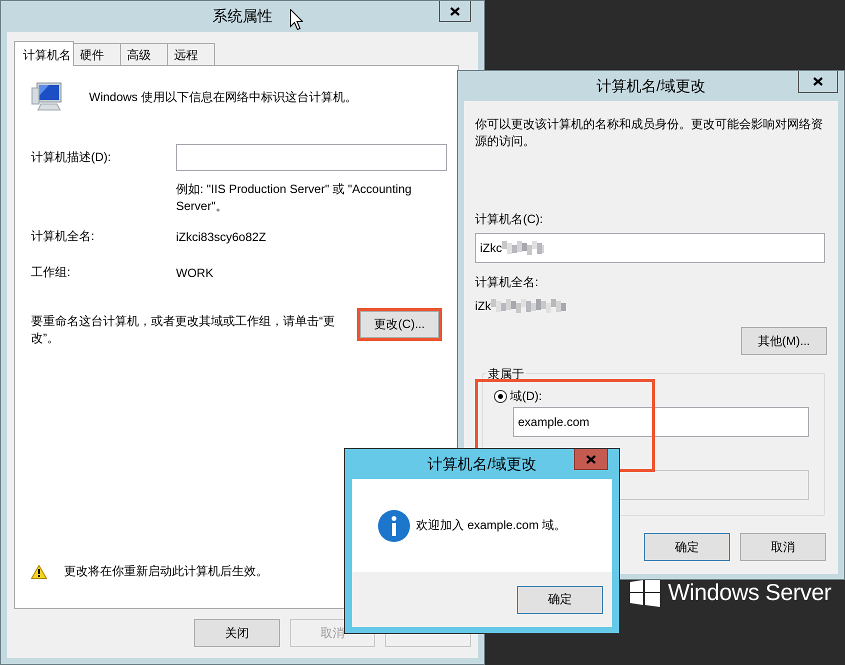 The width and height of the screenshot is (845, 665). What do you see at coordinates (39, 571) in the screenshot?
I see `warning-icon` at bounding box center [39, 571].